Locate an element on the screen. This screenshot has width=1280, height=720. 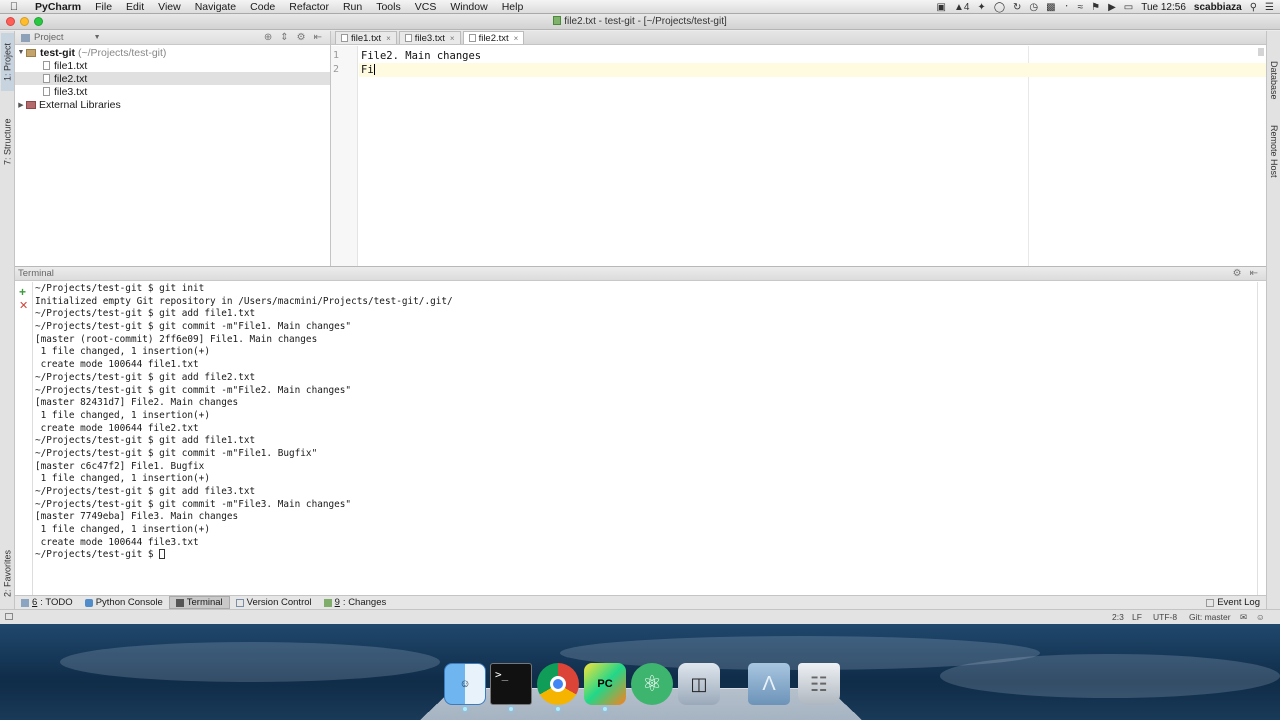
version-control-tool-button: Version Control is located at coordinates (274, 602).